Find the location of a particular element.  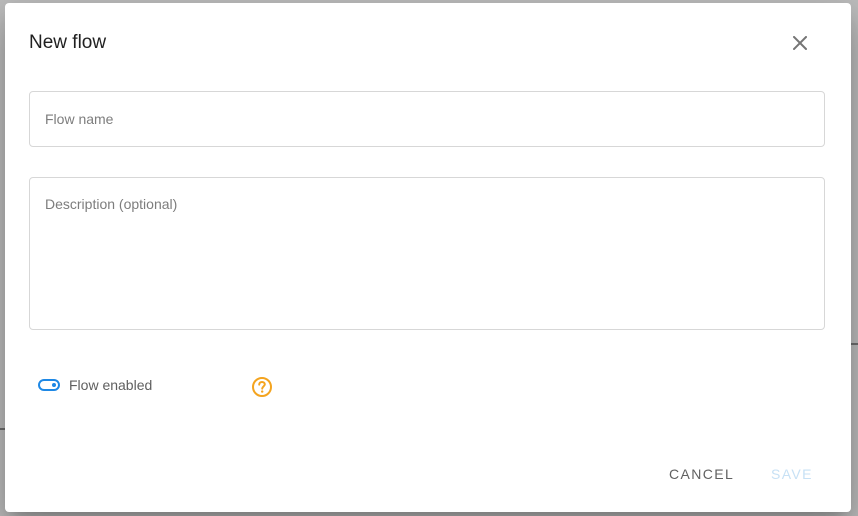

background-divider is located at coordinates (854, 344).